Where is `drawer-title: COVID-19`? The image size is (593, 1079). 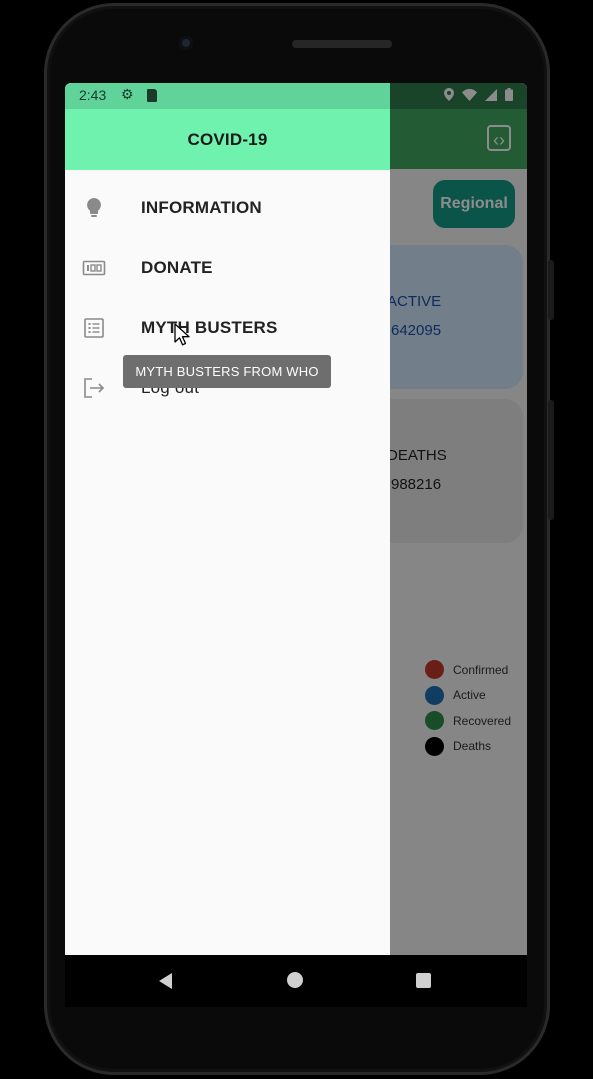
drawer-title: COVID-19 is located at coordinates (227, 139).